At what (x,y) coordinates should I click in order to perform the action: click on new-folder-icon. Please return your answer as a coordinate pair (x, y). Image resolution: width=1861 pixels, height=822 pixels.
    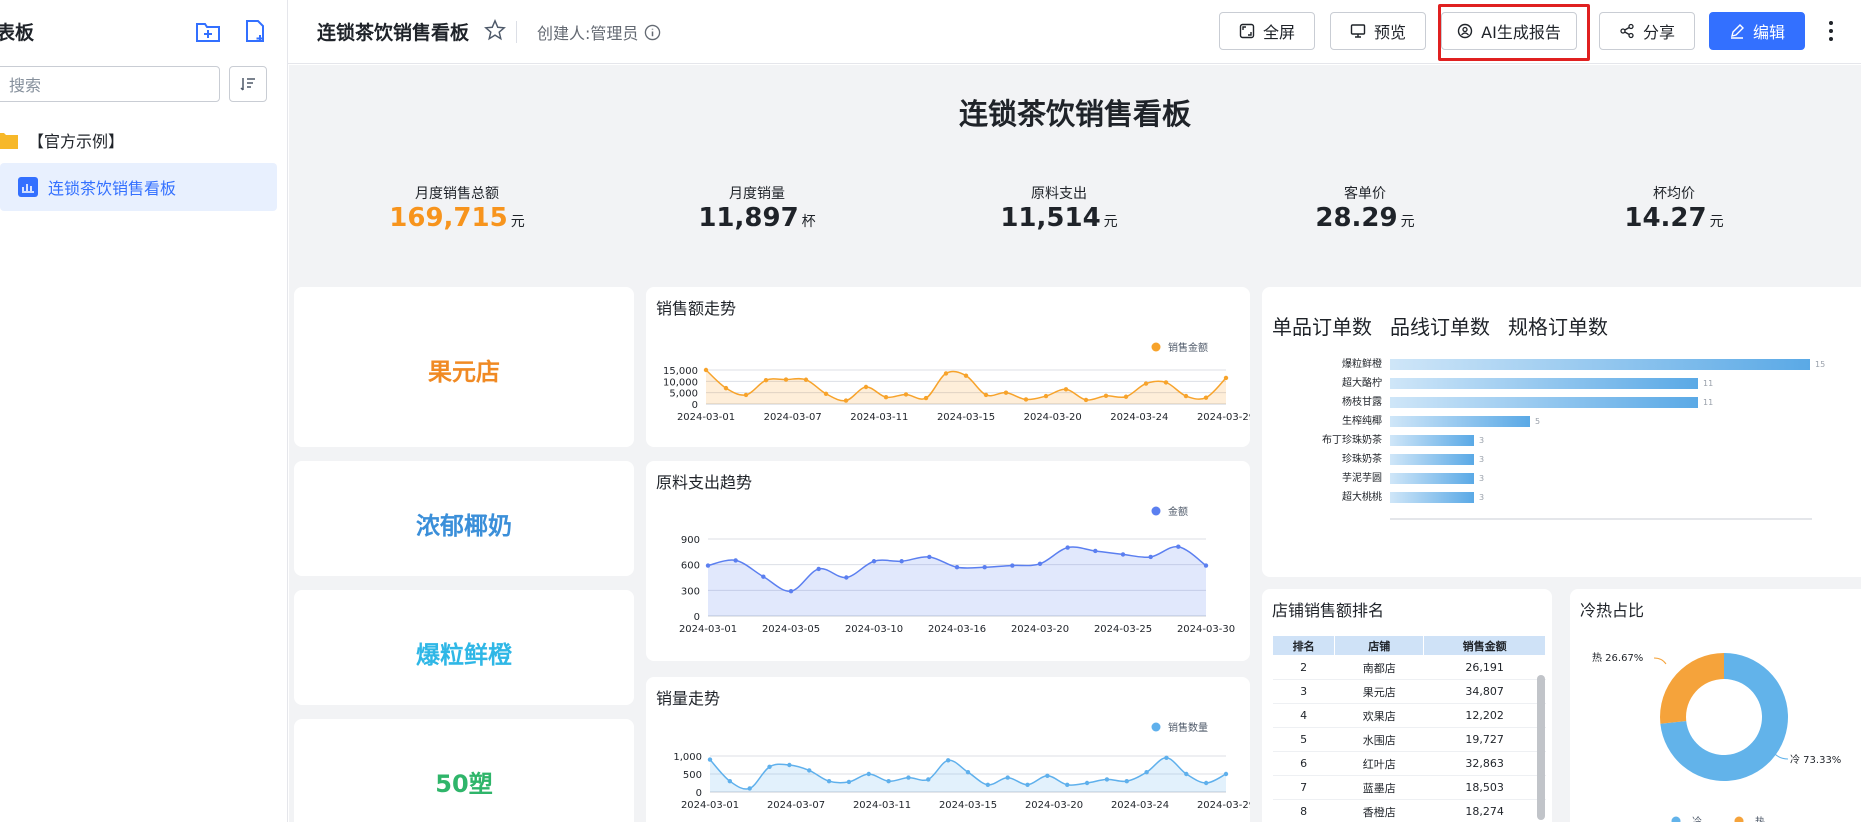
    Looking at the image, I should click on (208, 31).